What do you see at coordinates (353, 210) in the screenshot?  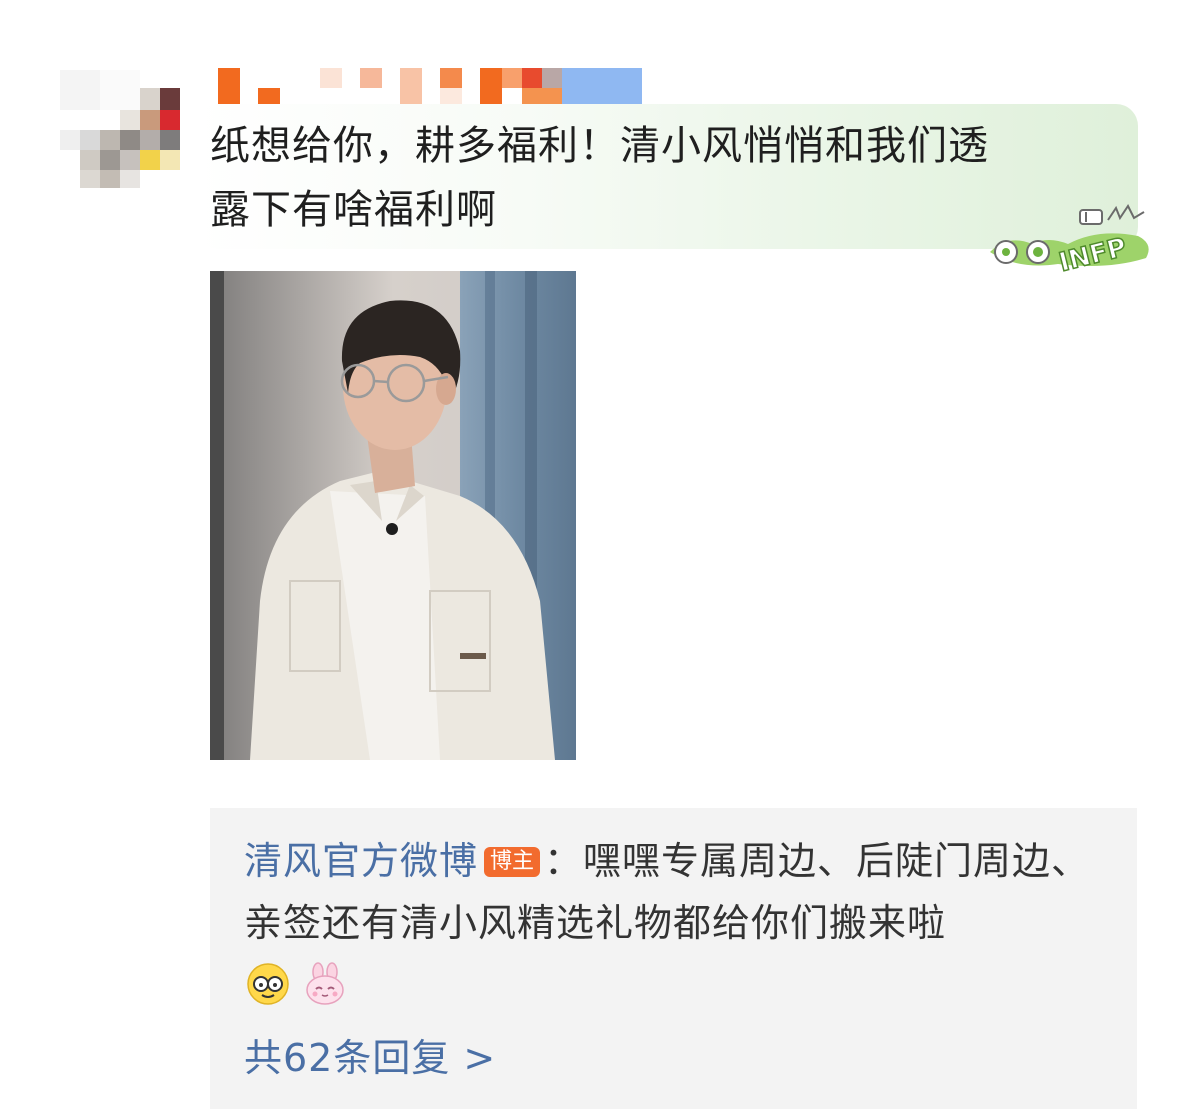 I see `comment-text-line2: 露下有啥福利啊` at bounding box center [353, 210].